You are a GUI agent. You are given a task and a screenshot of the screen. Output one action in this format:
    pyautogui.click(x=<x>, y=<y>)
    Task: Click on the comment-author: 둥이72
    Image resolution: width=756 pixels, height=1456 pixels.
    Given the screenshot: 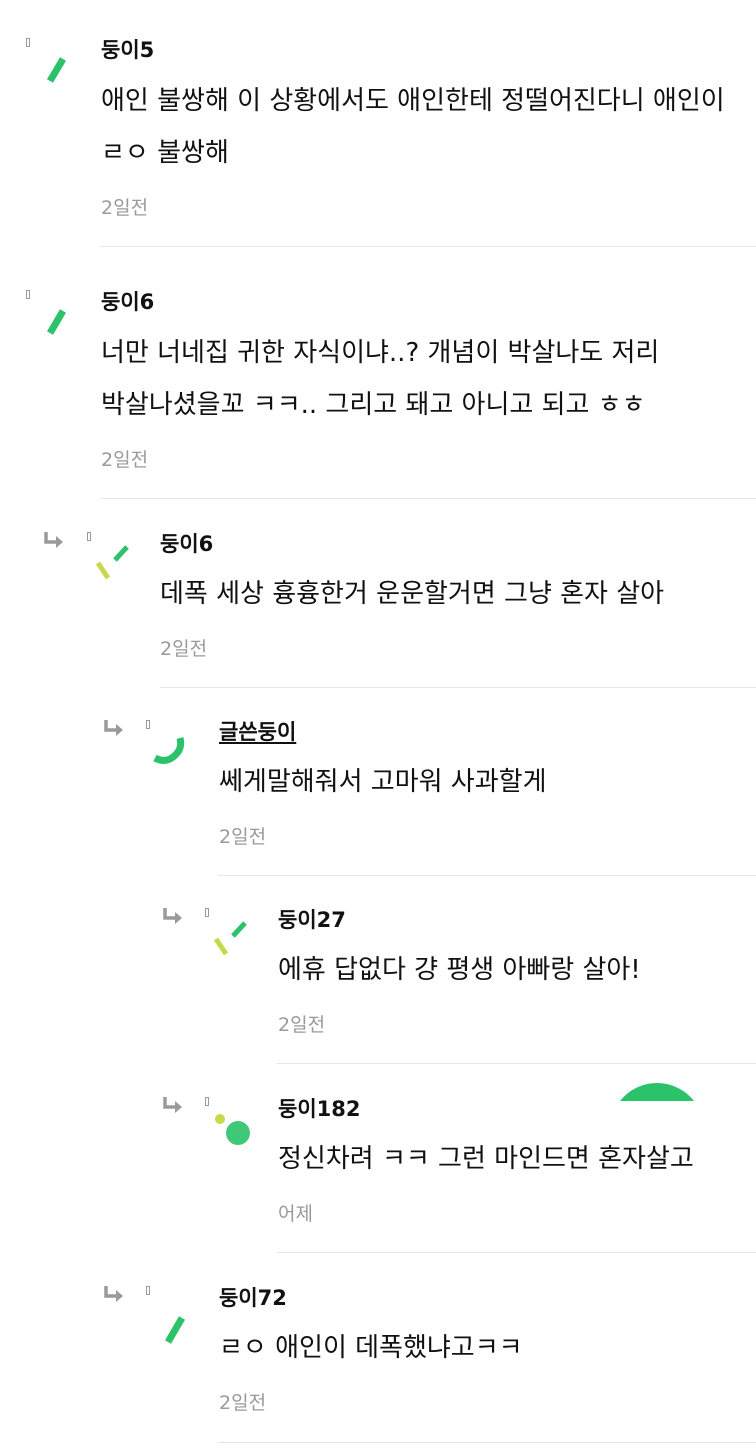 What is the action you would take?
    pyautogui.click(x=253, y=1298)
    